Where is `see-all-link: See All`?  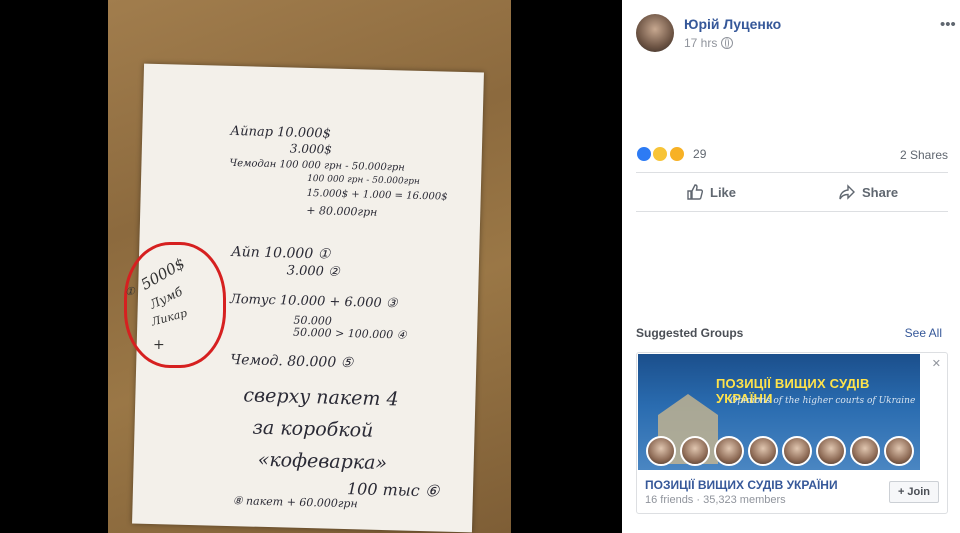
see-all-link: See All is located at coordinates (923, 333).